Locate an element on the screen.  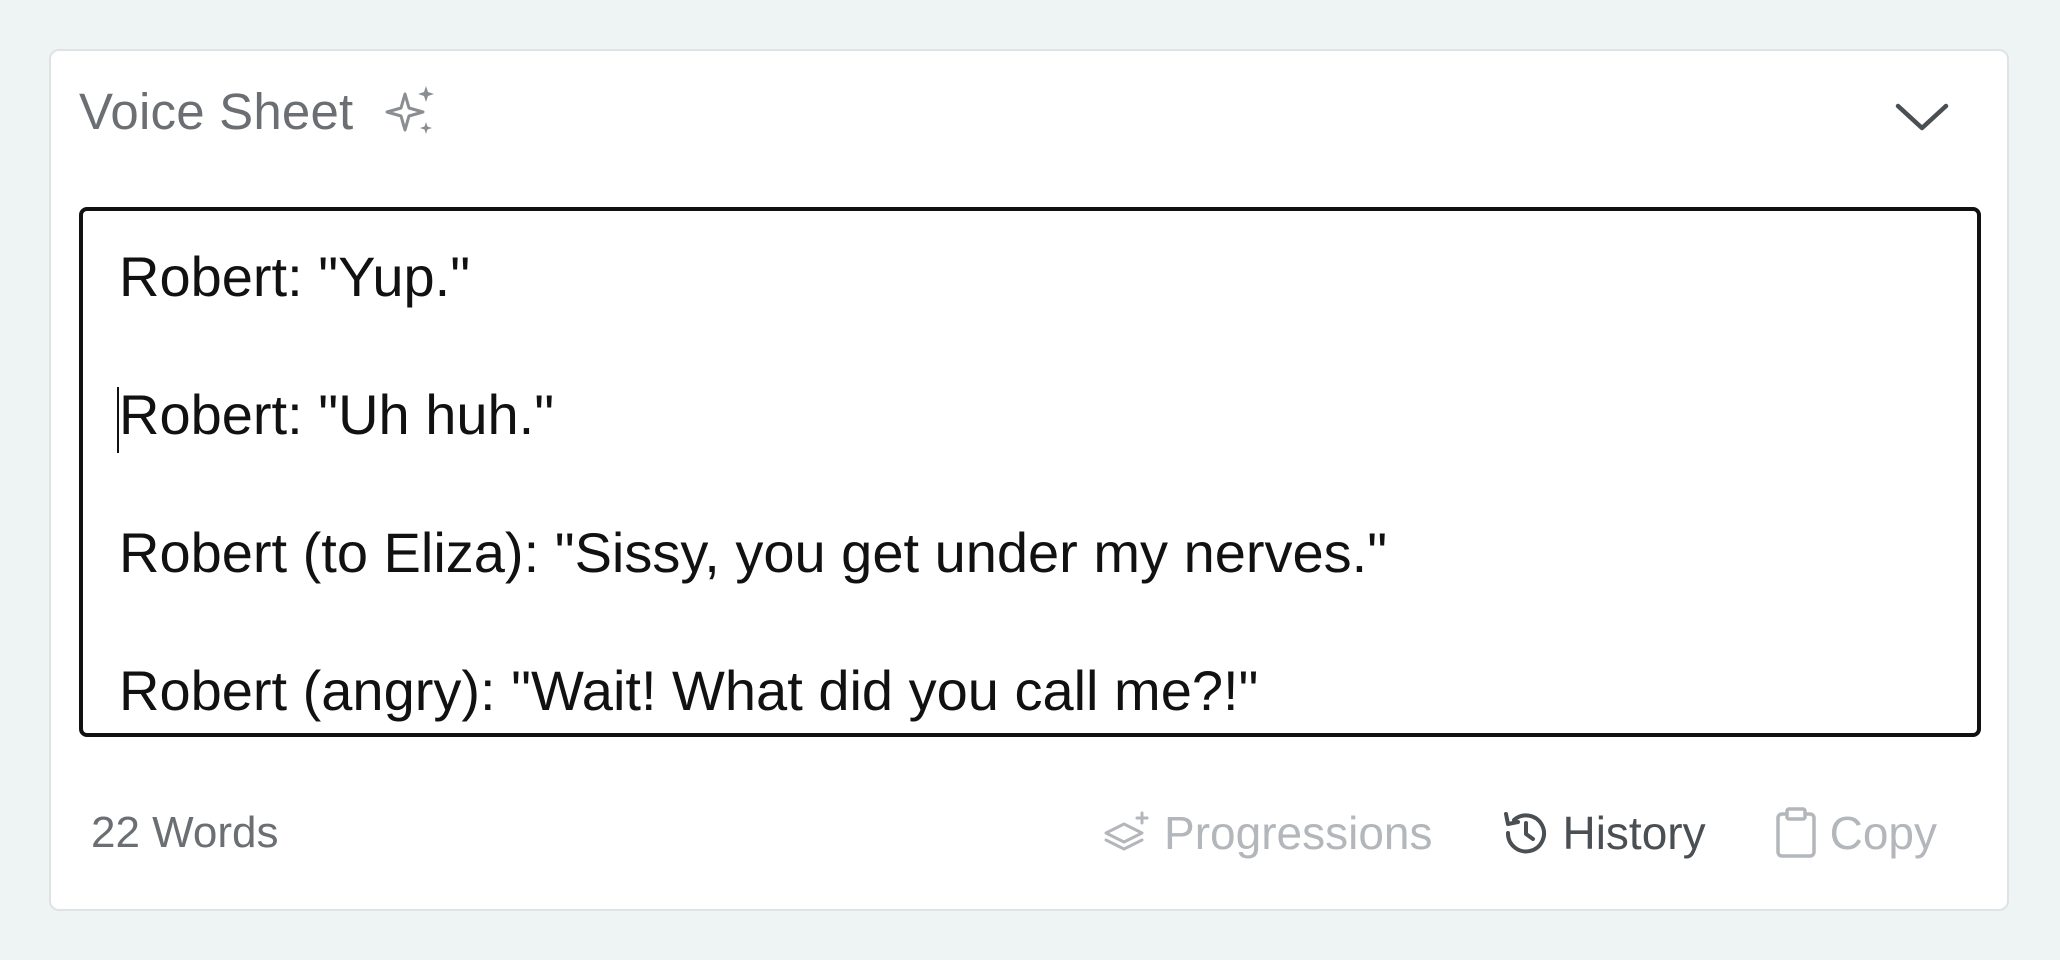
word-count: 22 Words is located at coordinates (185, 832).